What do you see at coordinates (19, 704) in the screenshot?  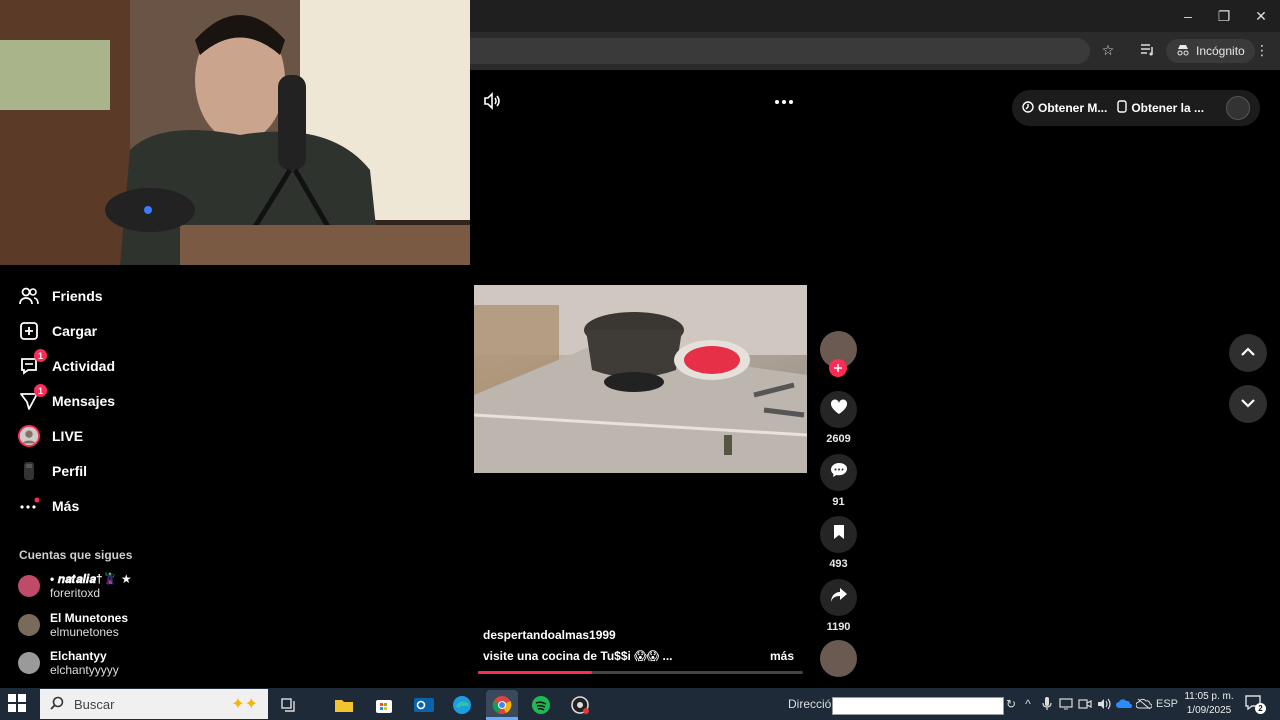 I see `windows-start-icon` at bounding box center [19, 704].